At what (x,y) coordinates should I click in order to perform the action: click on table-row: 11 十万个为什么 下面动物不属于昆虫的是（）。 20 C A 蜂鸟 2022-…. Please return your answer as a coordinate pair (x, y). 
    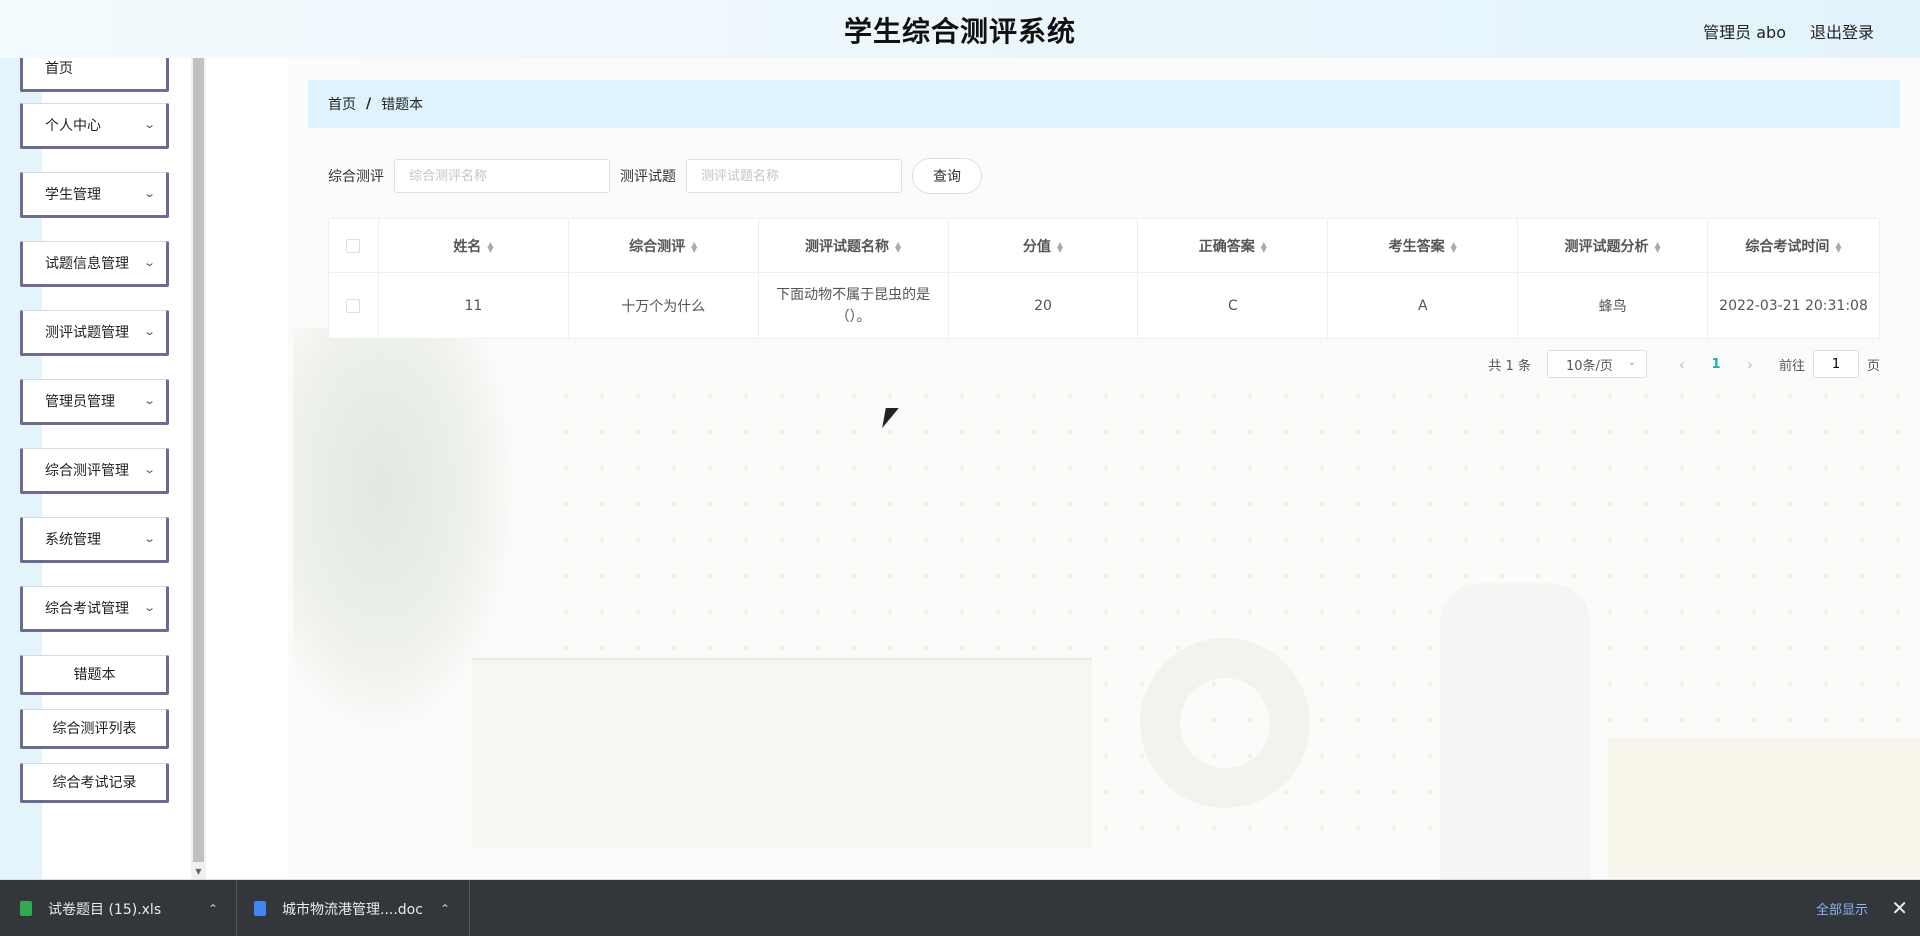
    Looking at the image, I should click on (1104, 305).